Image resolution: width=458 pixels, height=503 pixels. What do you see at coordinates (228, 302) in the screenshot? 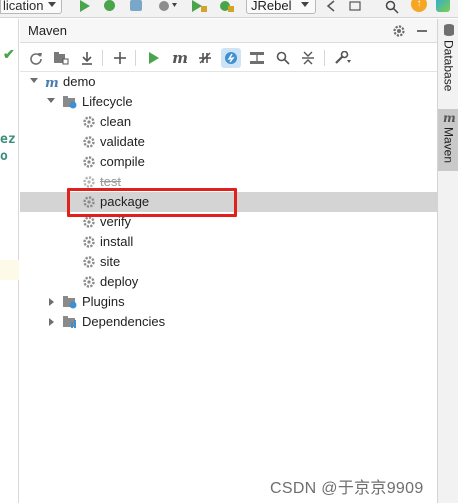
I see `tree-node-plugins: Plugins` at bounding box center [228, 302].